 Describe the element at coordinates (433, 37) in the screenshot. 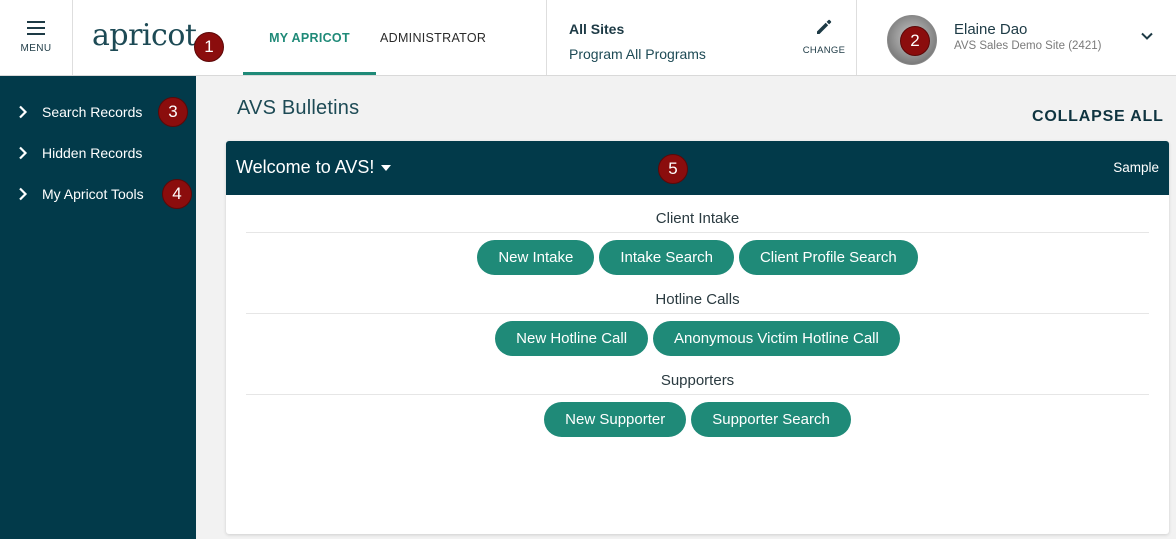

I see `tab-administrator: ADMINISTRATOR` at that location.